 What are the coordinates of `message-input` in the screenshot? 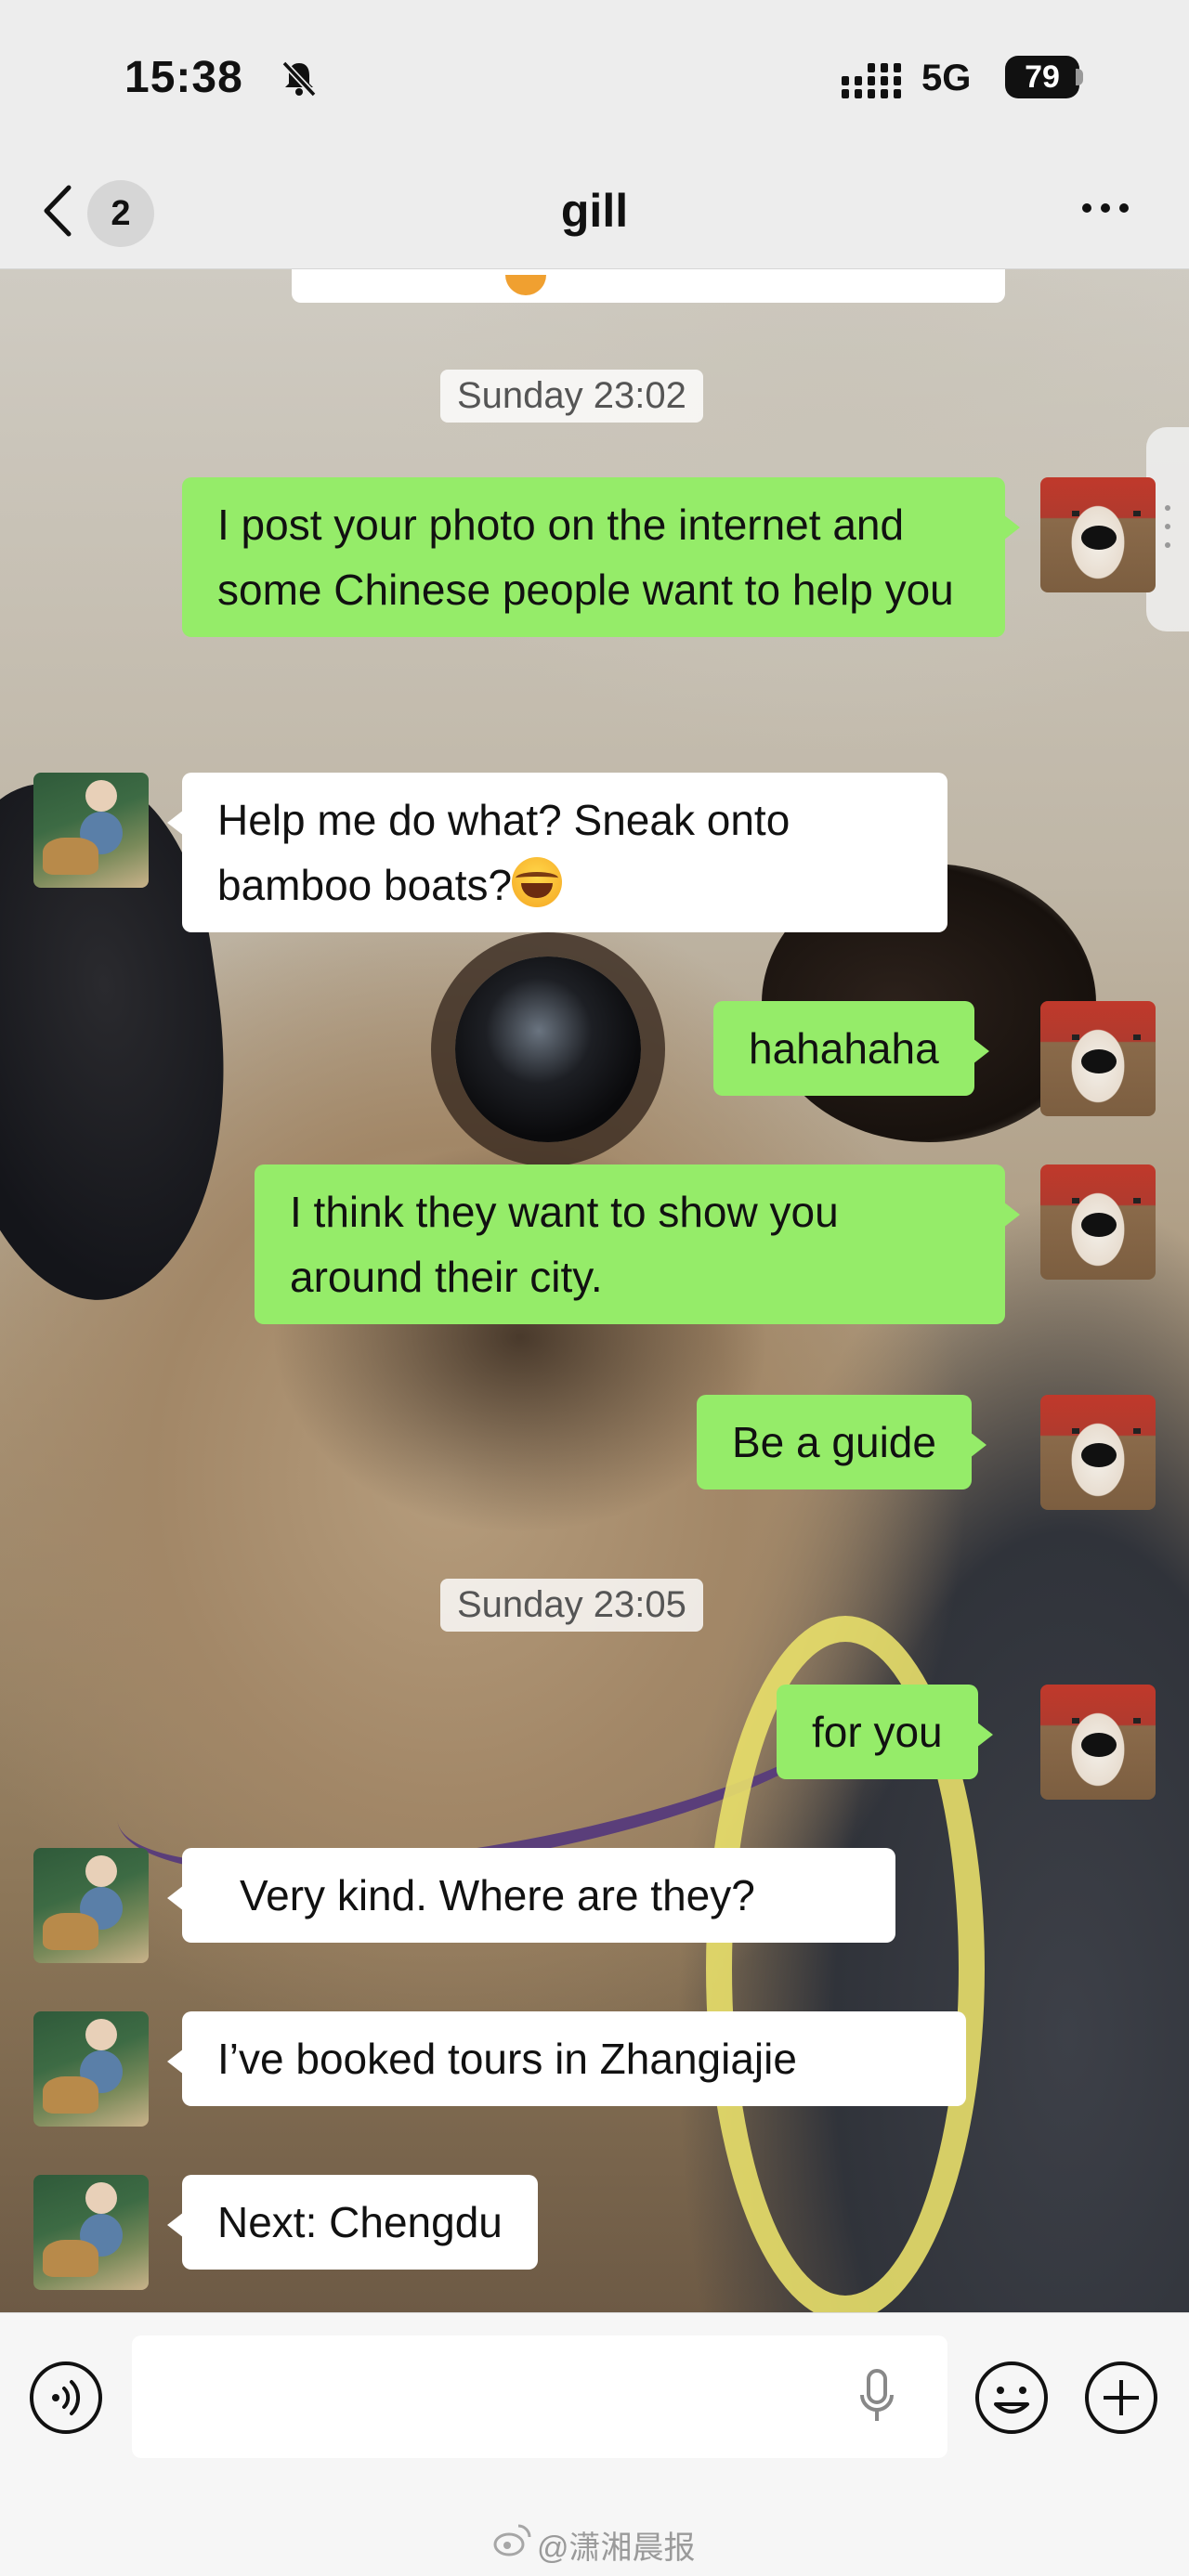 It's located at (539, 2397).